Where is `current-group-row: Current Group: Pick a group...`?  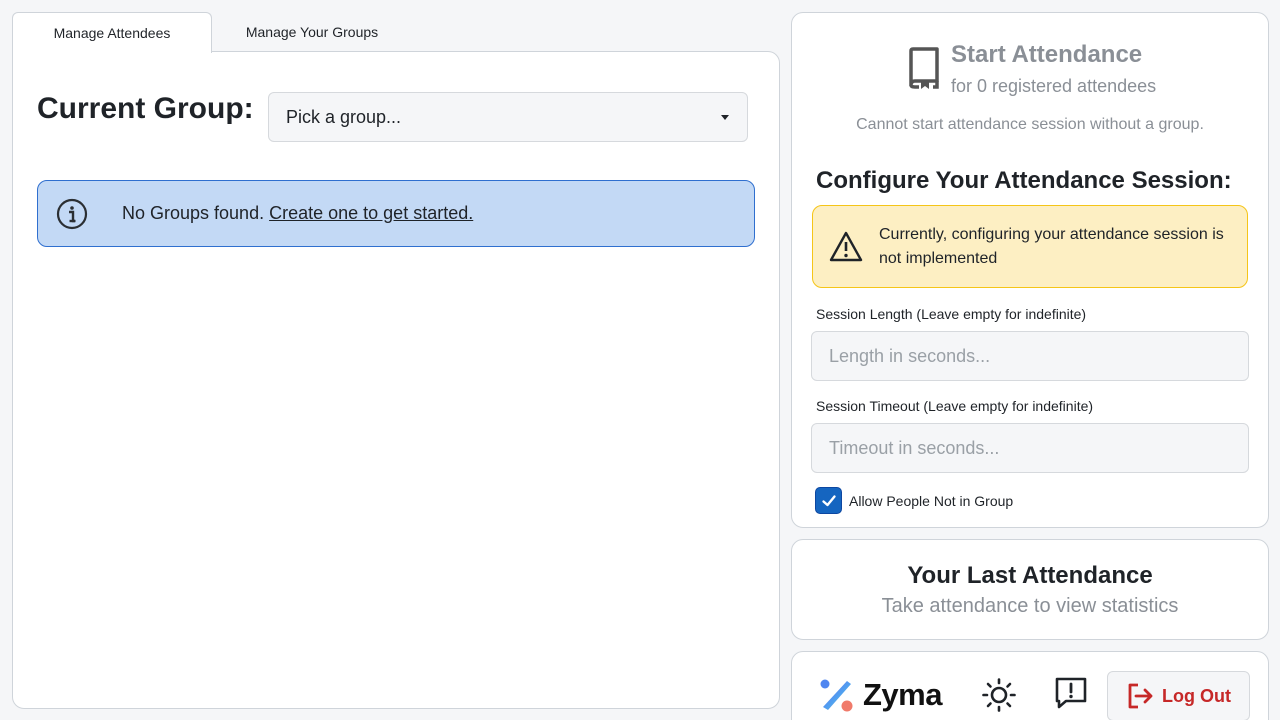
current-group-row: Current Group: Pick a group... is located at coordinates (392, 117).